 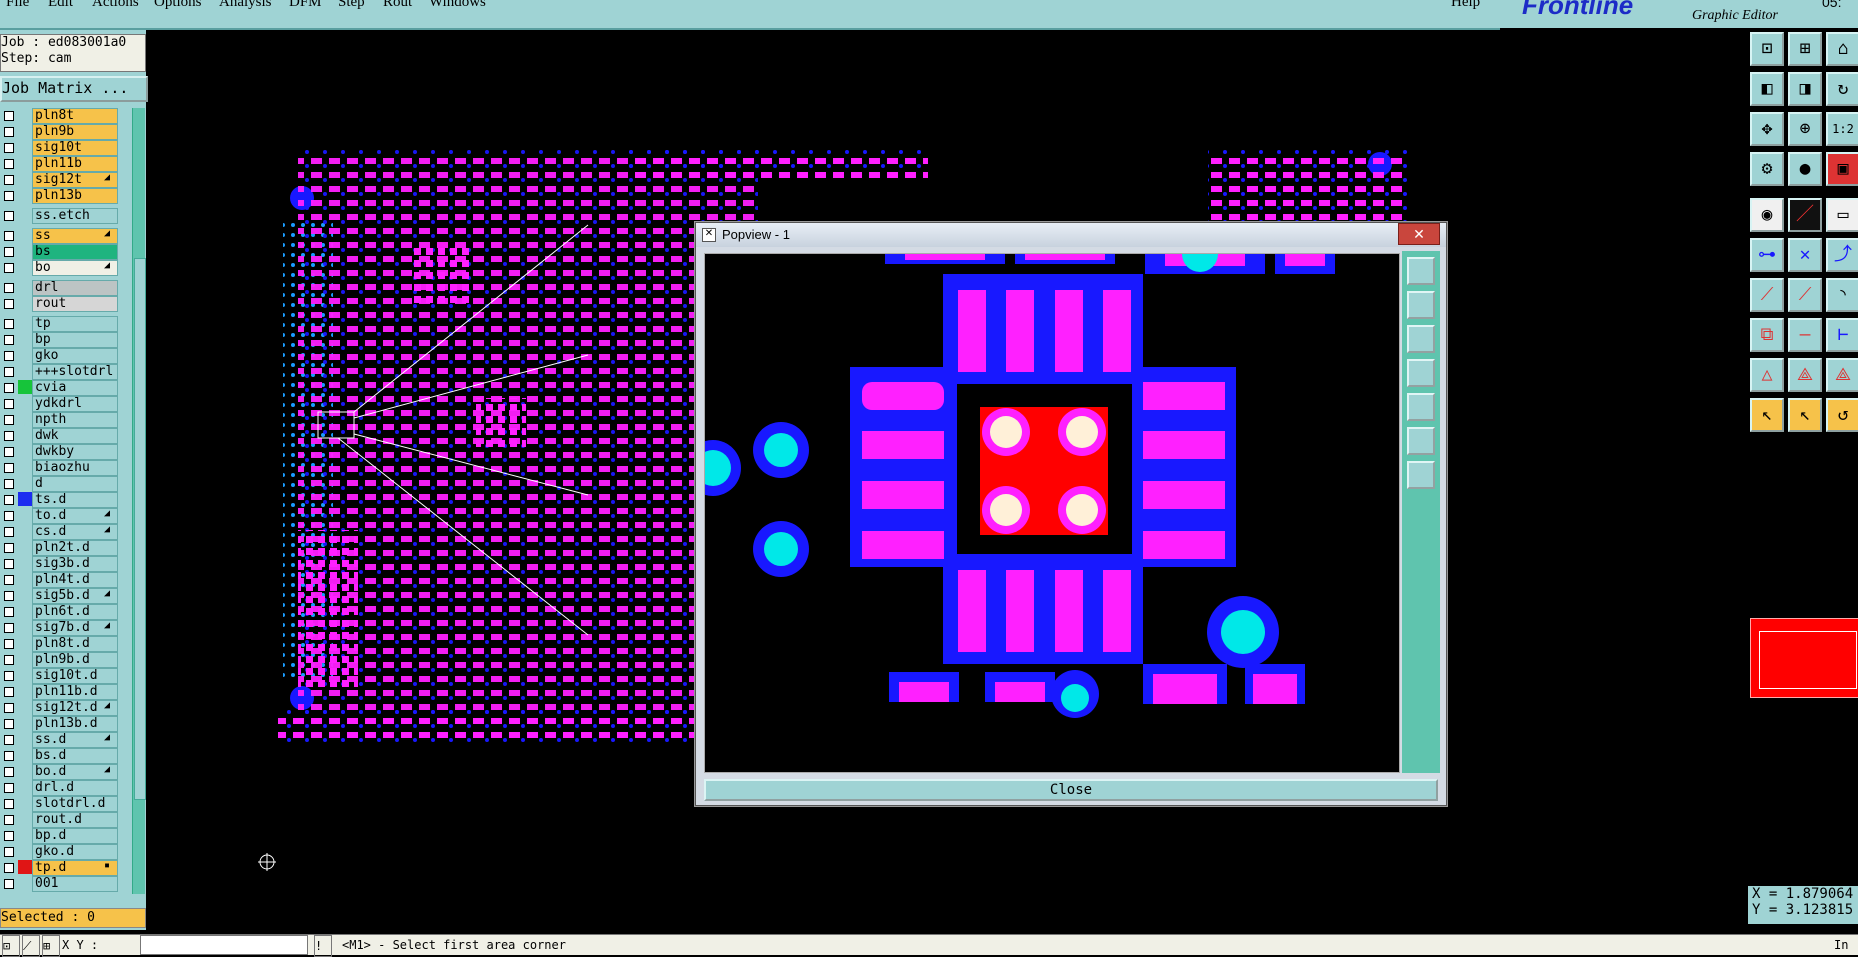 I want to click on layer-name: biaozhu, so click(x=75, y=468).